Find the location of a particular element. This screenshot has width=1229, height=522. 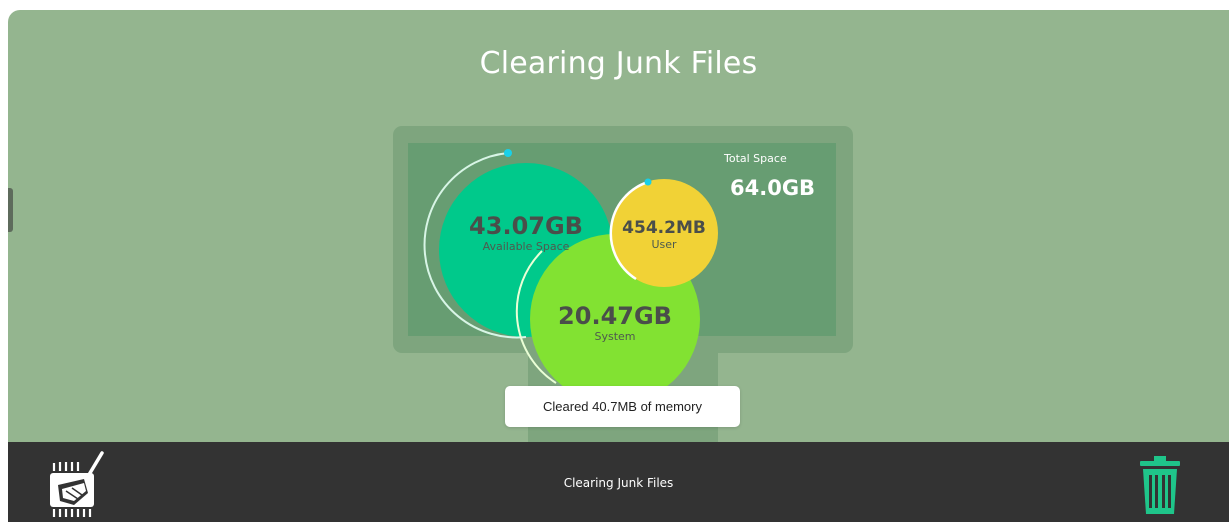

available-progress-dot is located at coordinates (508, 153).